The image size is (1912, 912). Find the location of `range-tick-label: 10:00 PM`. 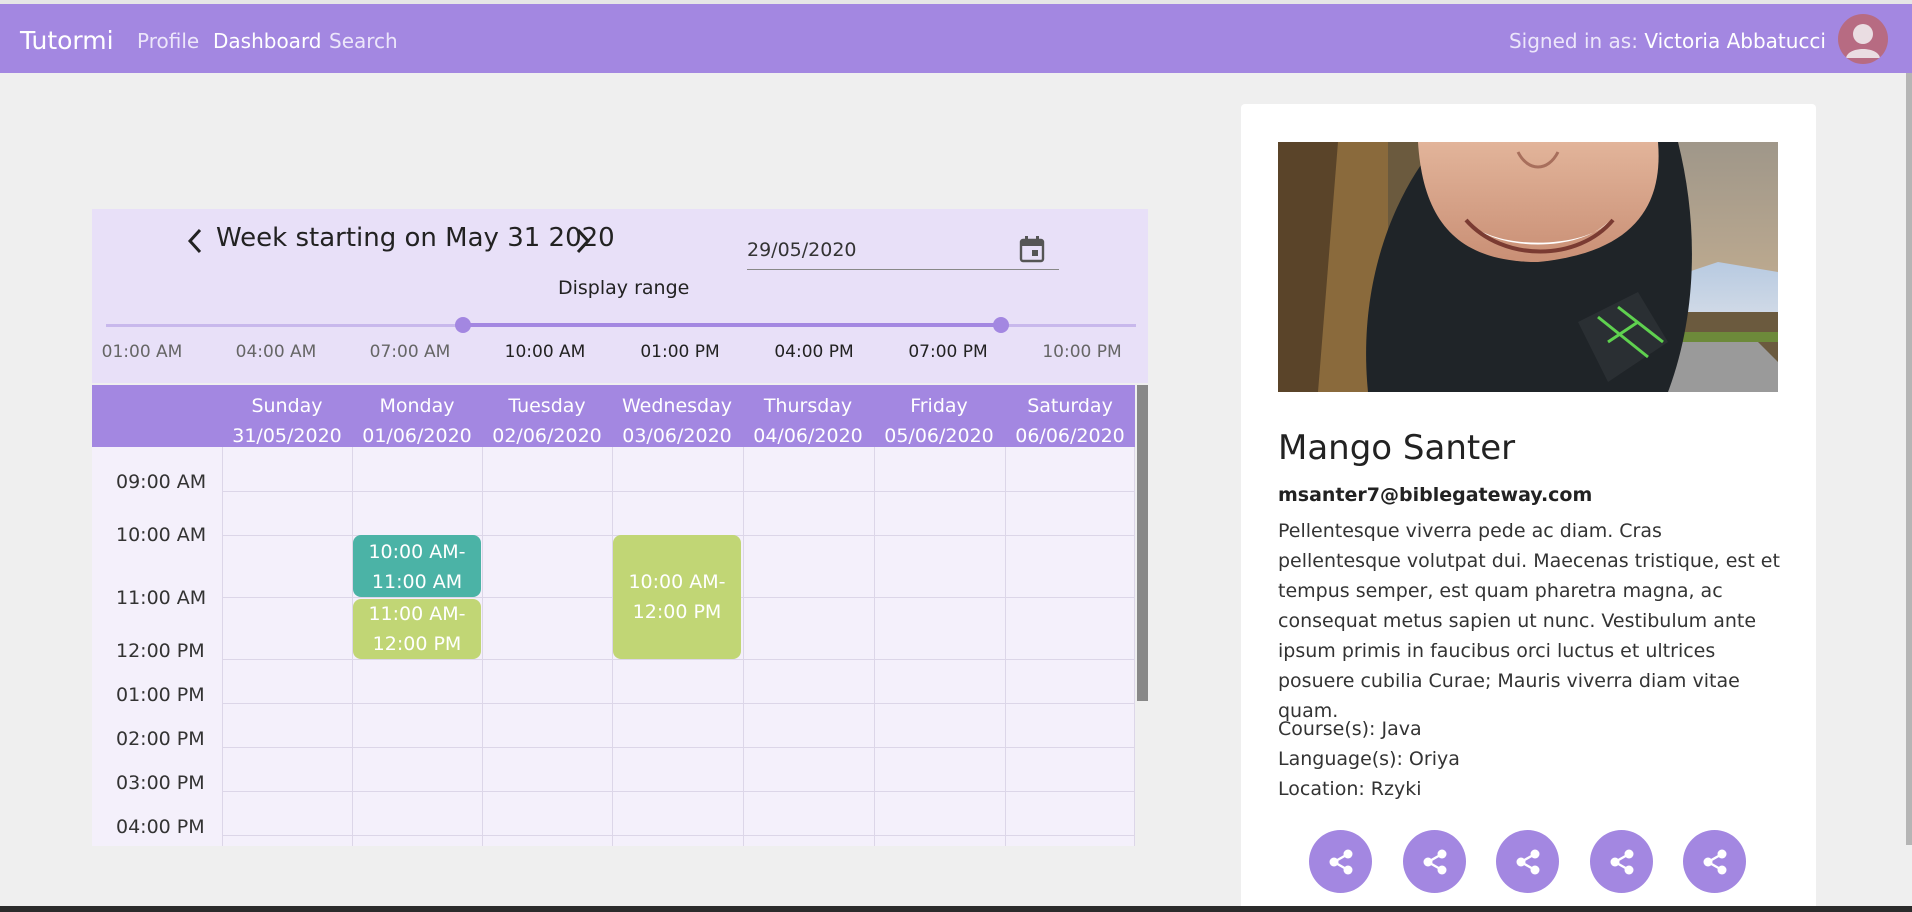

range-tick-label: 10:00 PM is located at coordinates (1082, 352).